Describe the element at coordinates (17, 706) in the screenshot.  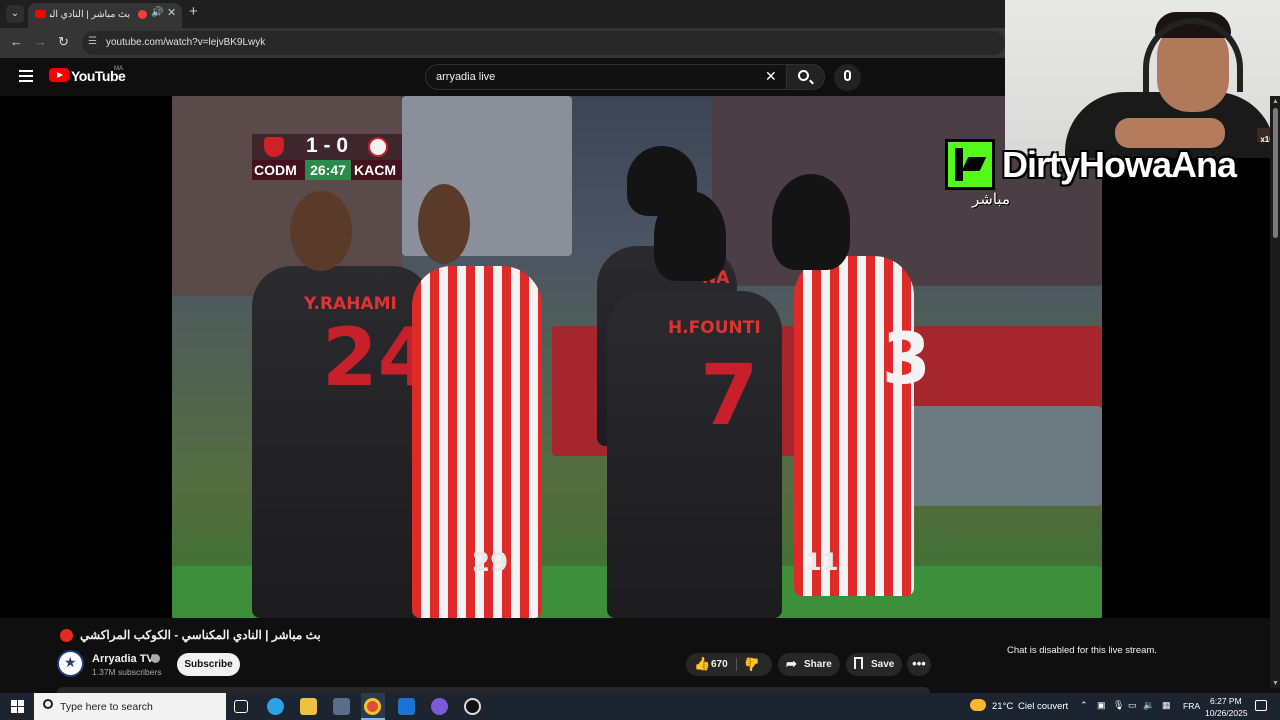
I see `windows-start-icon` at that location.